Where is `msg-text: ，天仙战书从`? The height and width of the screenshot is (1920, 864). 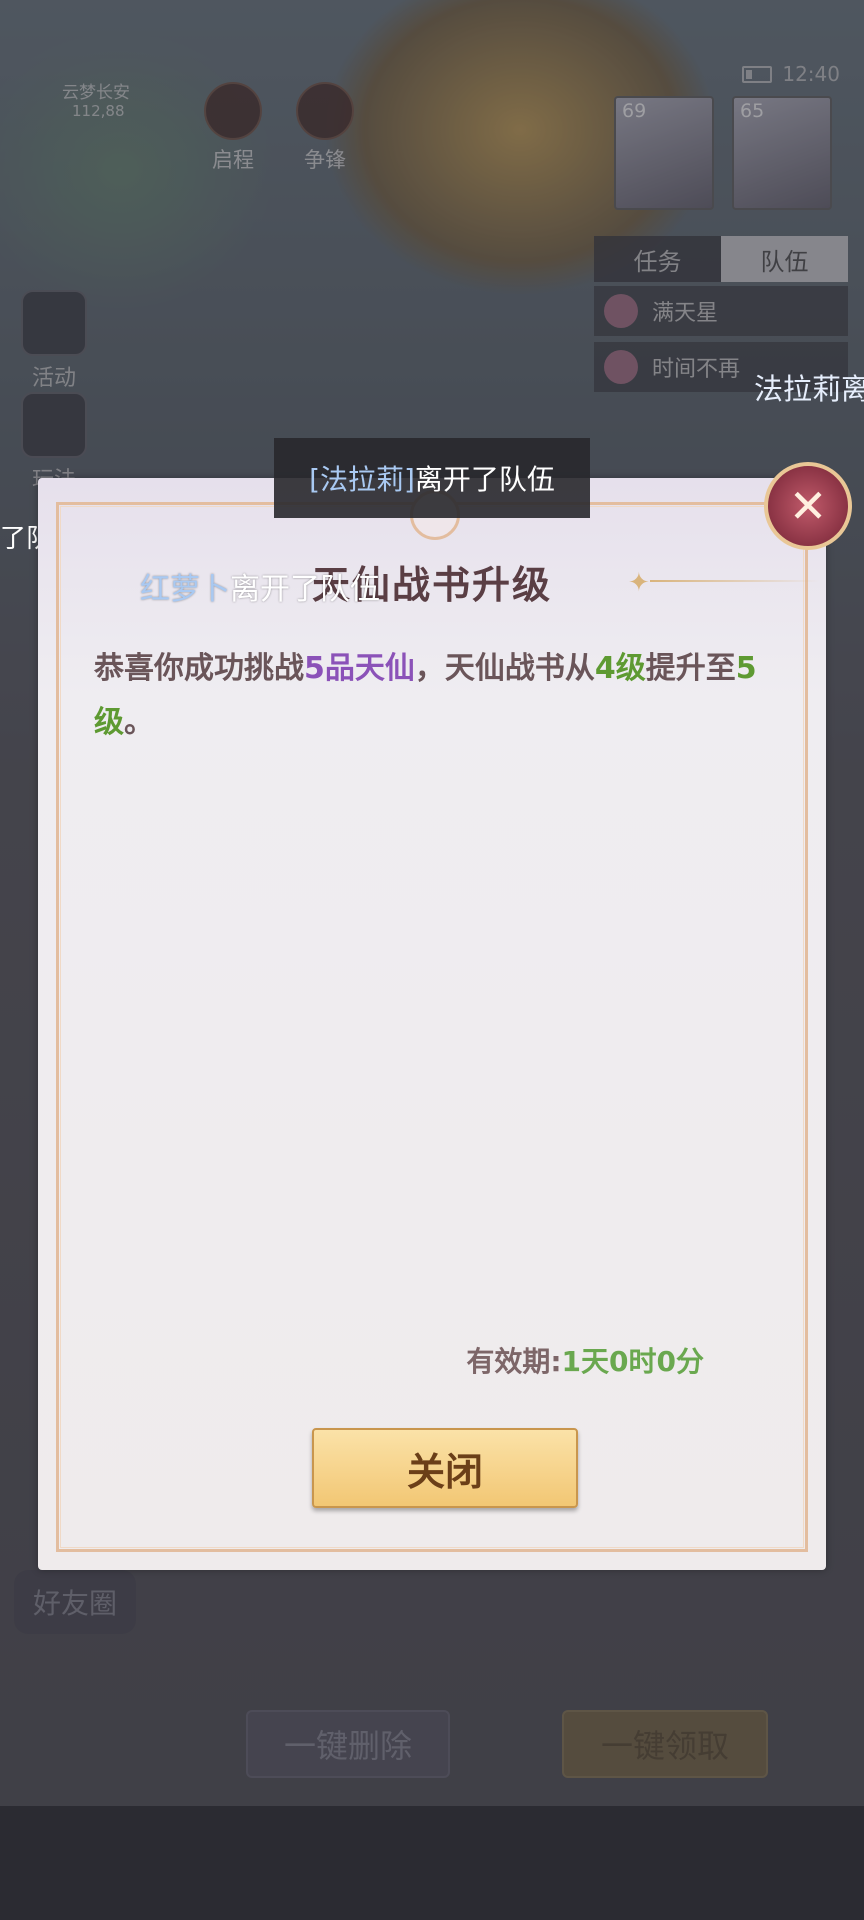
msg-text: ，天仙战书从 is located at coordinates (504, 668).